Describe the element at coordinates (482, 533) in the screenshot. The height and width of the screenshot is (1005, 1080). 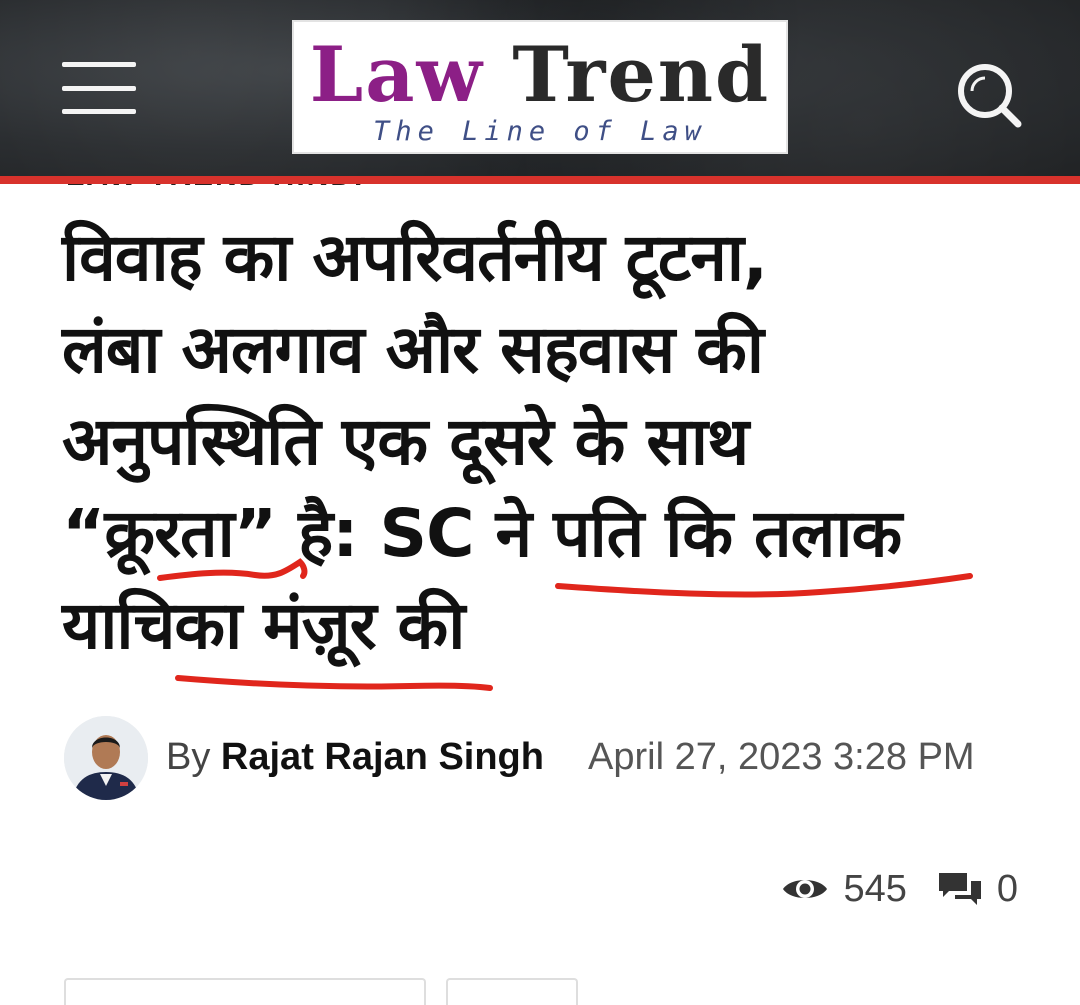
I see `headline-line: “क्रूरता” है: SC ने पति कि तलाक` at that location.